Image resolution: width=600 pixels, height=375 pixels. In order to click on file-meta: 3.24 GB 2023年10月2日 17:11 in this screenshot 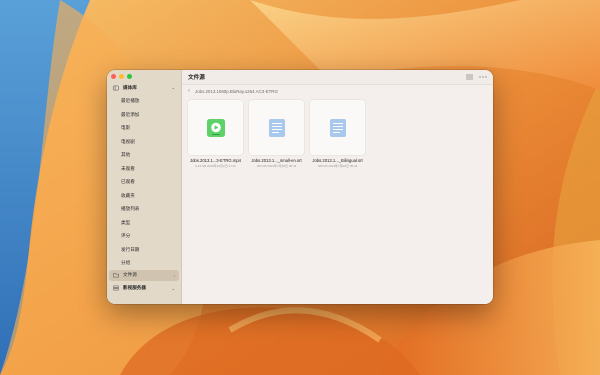, I will do `click(215, 166)`.